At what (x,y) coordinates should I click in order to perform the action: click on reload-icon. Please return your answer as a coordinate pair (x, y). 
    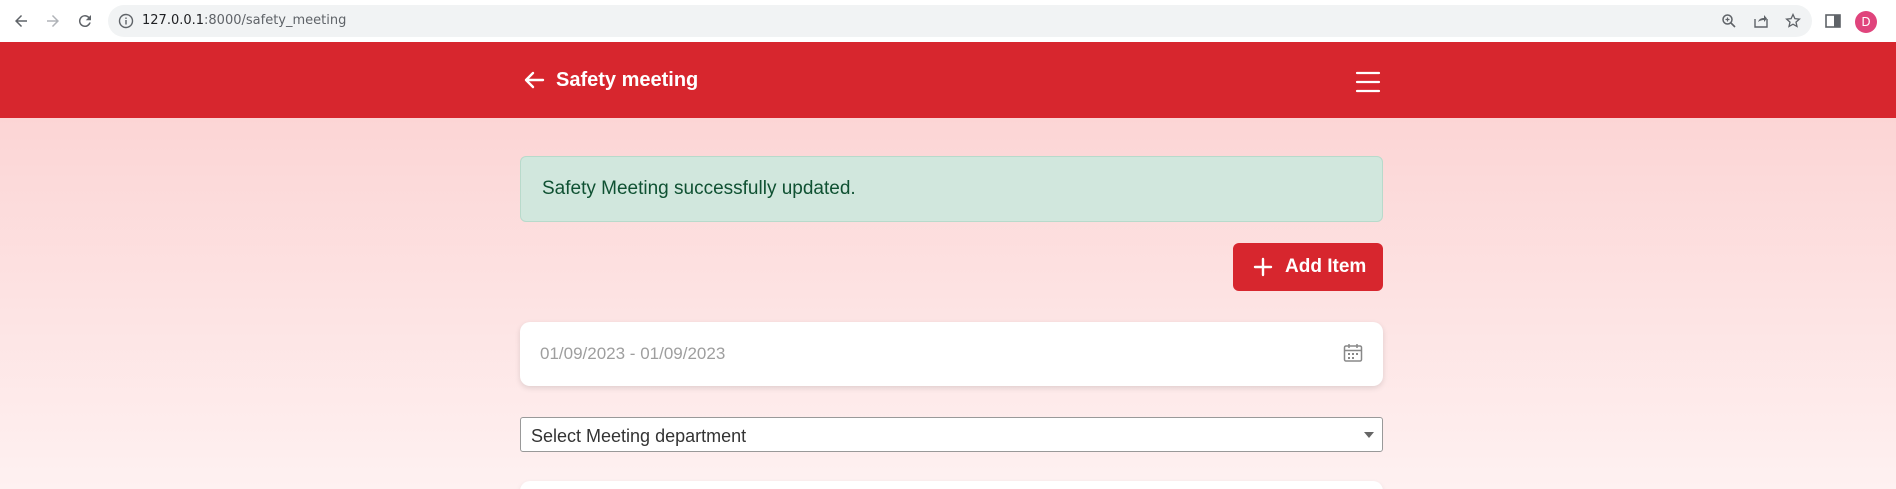
    Looking at the image, I should click on (85, 21).